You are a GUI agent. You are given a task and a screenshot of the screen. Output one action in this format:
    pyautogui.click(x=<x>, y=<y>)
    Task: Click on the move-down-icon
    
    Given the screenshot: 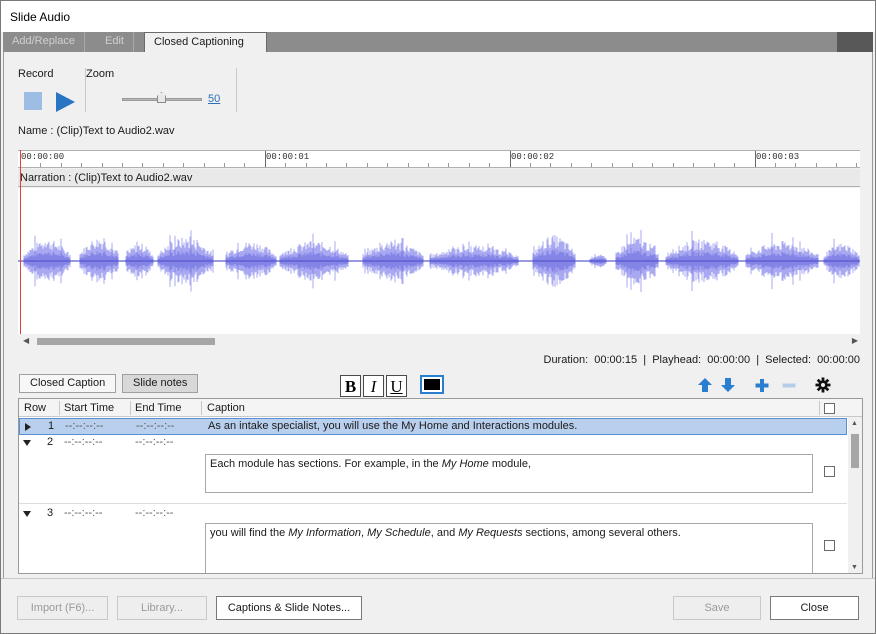 What is the action you would take?
    pyautogui.click(x=728, y=385)
    